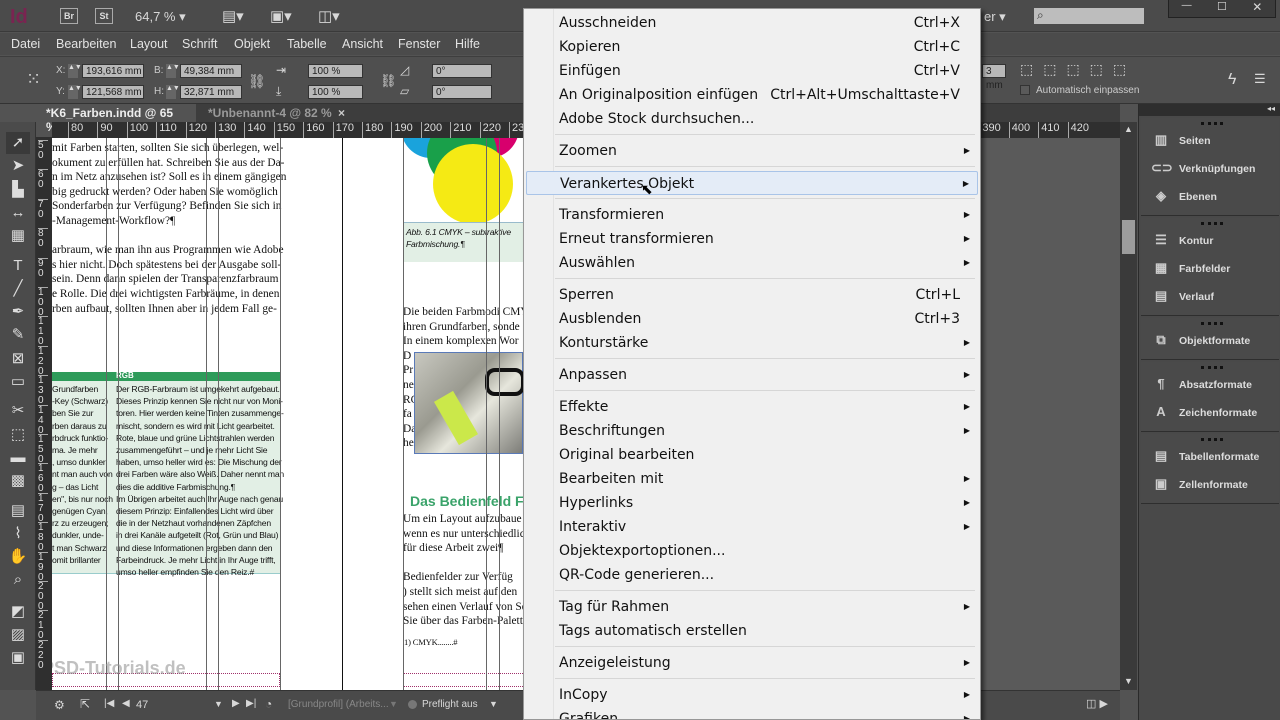 The image size is (1280, 720). I want to click on menu-objekt: Objekt, so click(252, 44).